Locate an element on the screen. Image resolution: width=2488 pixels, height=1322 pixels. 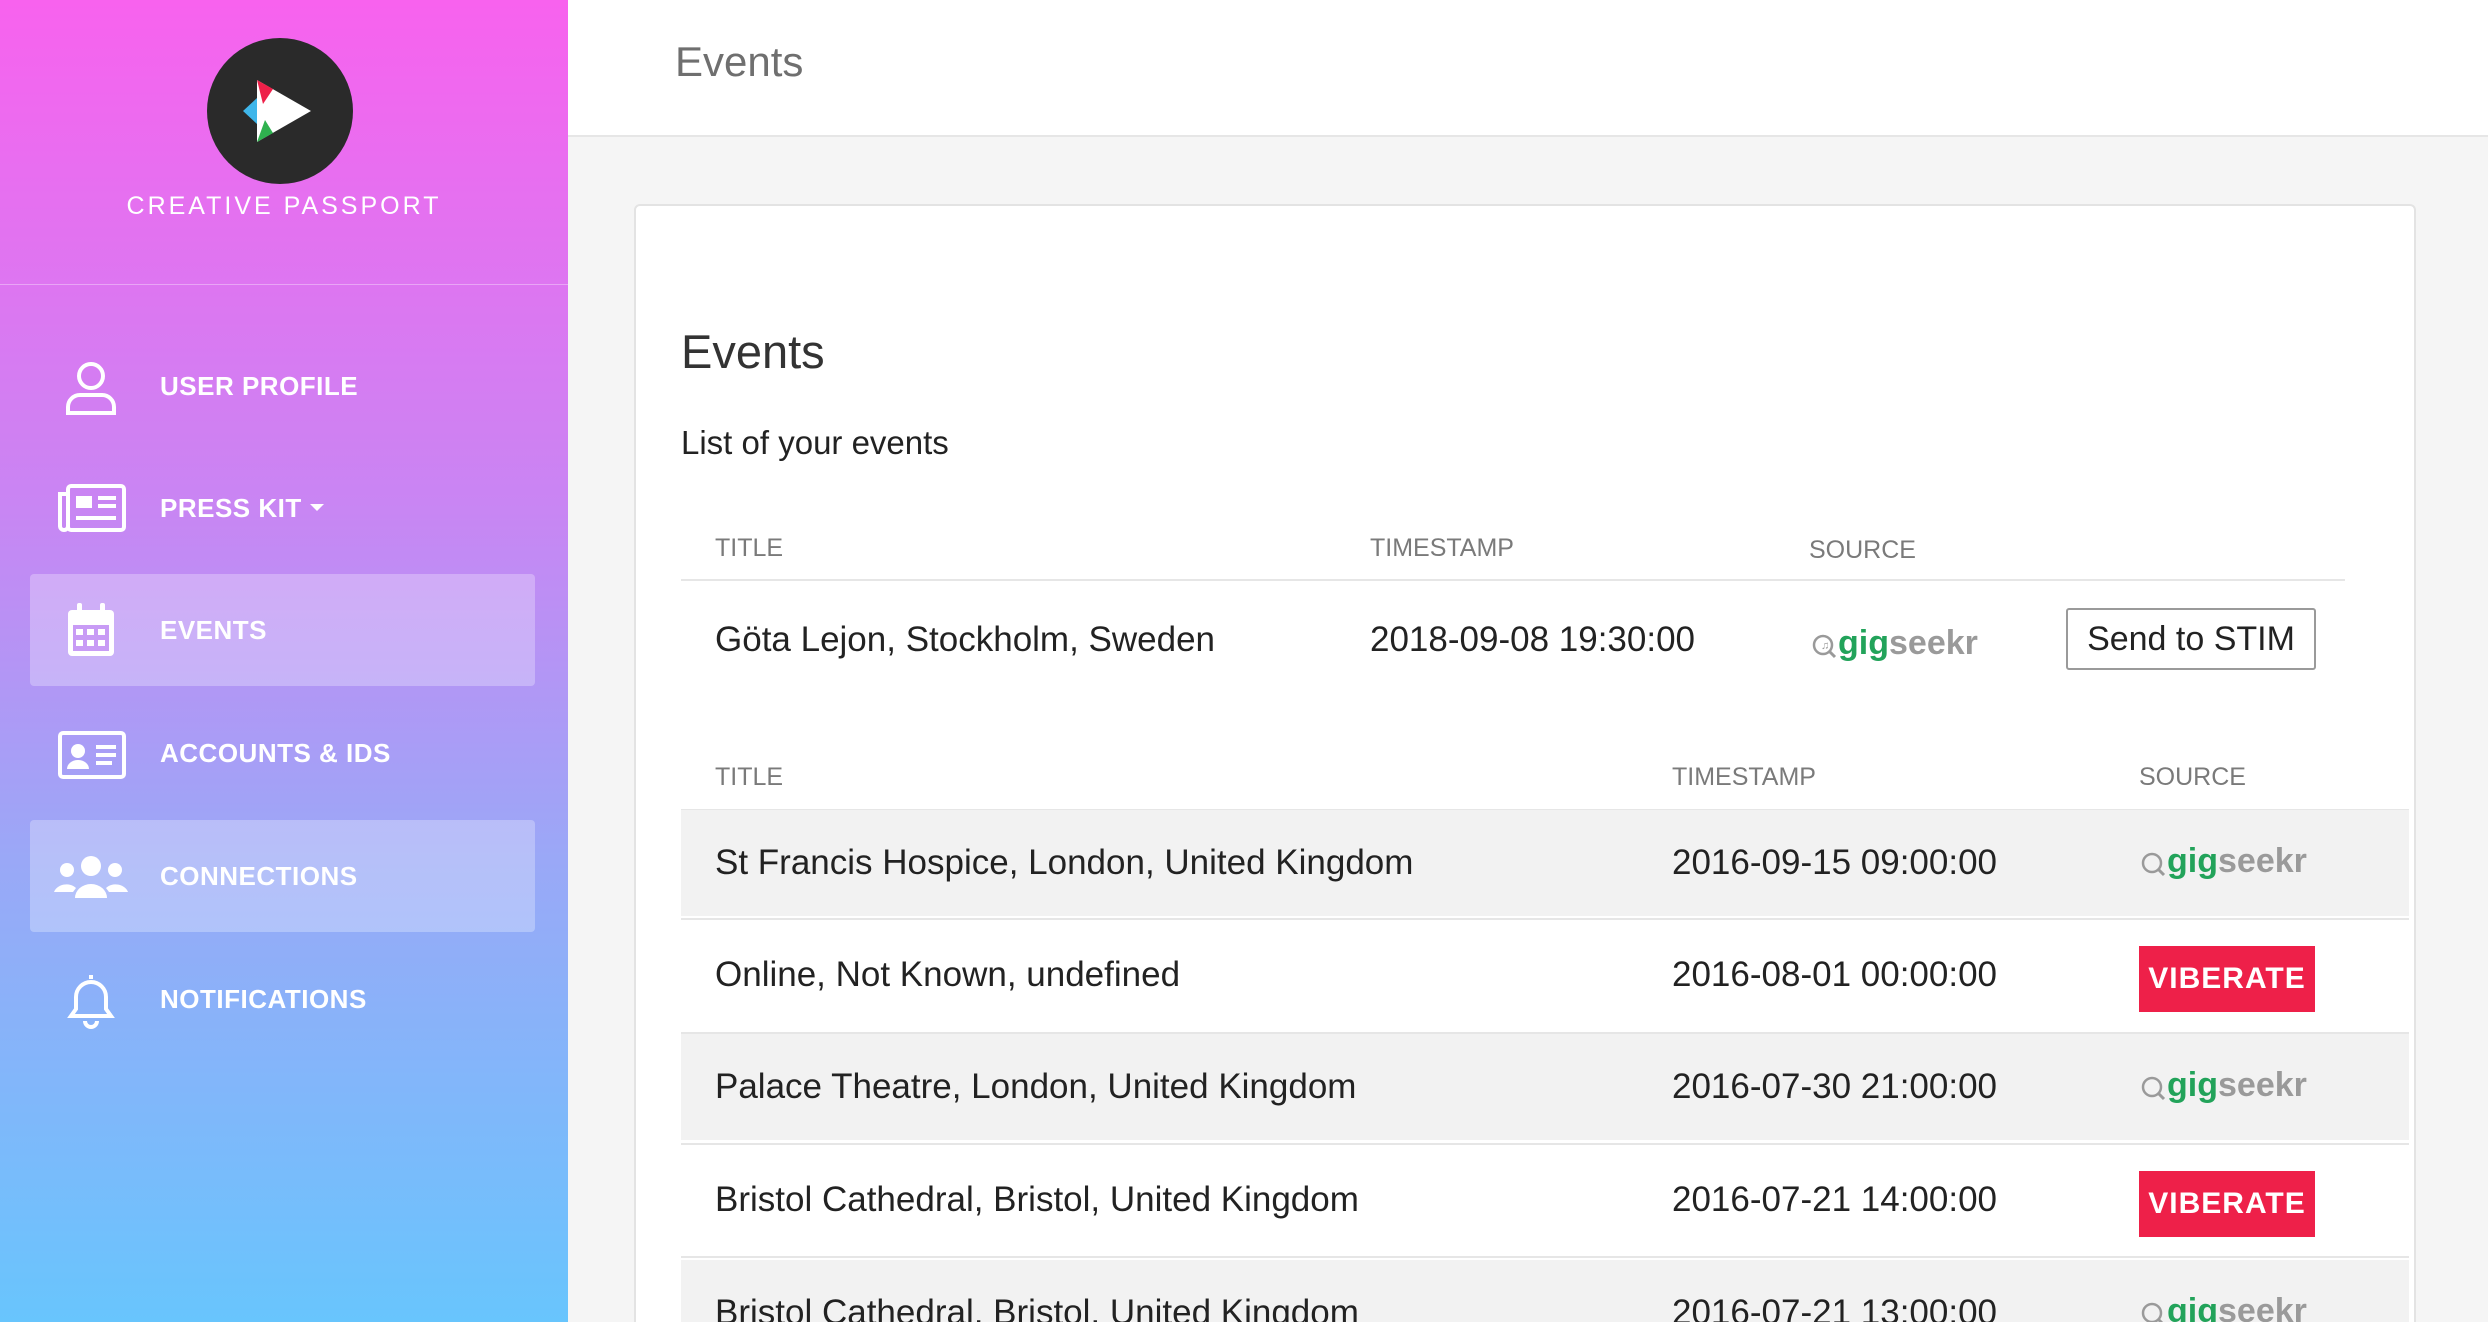
sidebar-item-notifications: NOTIFICATIONS is located at coordinates (282, 999).